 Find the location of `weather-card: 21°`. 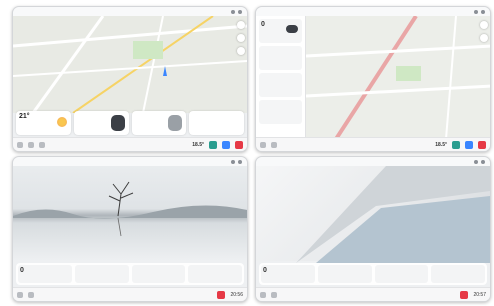

weather-card: 21° is located at coordinates (43, 123).